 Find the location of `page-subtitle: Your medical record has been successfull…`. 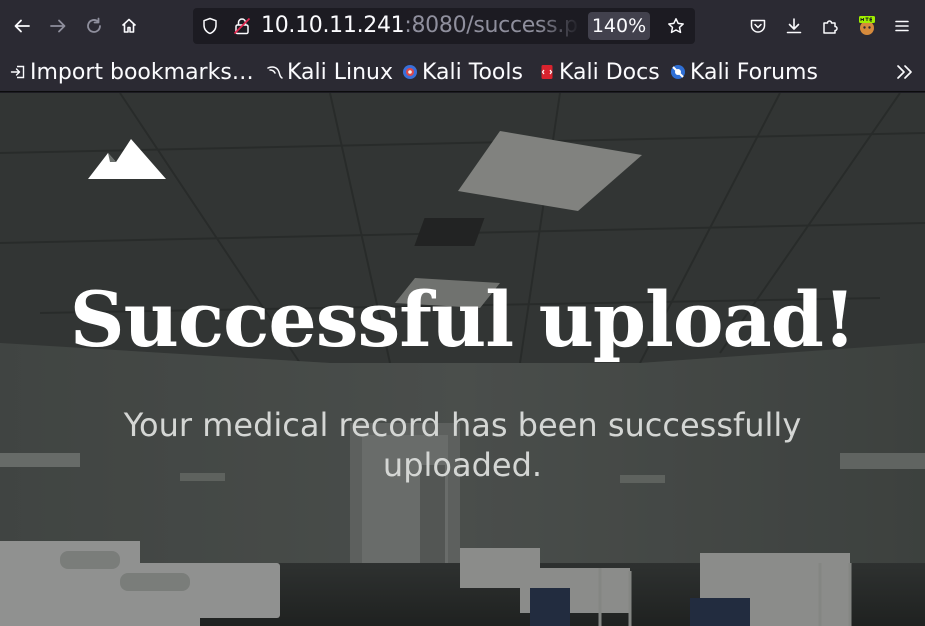

page-subtitle: Your medical record has been successfull… is located at coordinates (462, 445).